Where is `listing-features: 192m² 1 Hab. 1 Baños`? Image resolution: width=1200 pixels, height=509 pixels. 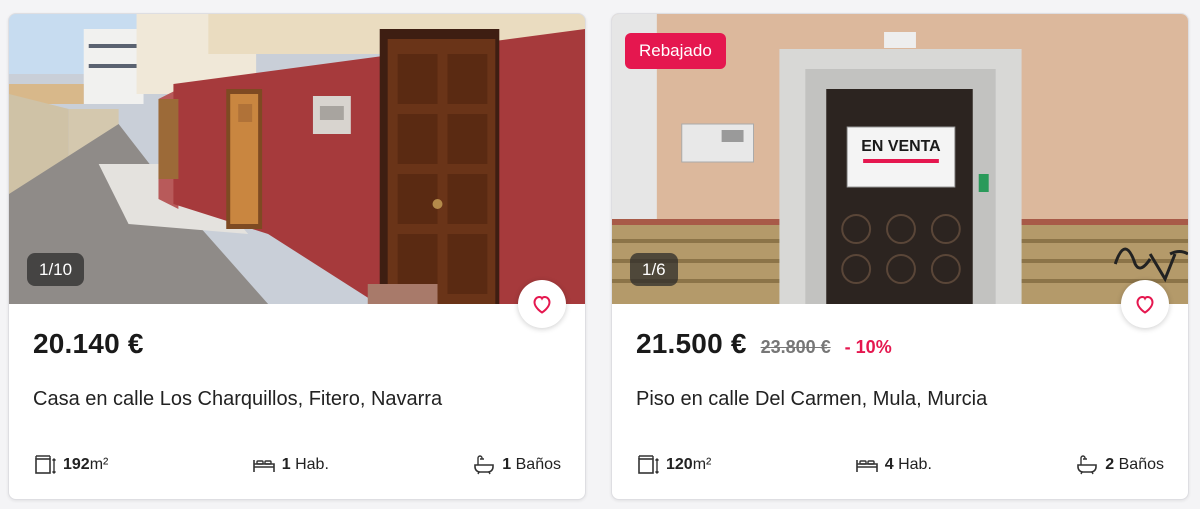 listing-features: 192m² 1 Hab. 1 Baños is located at coordinates (297, 465).